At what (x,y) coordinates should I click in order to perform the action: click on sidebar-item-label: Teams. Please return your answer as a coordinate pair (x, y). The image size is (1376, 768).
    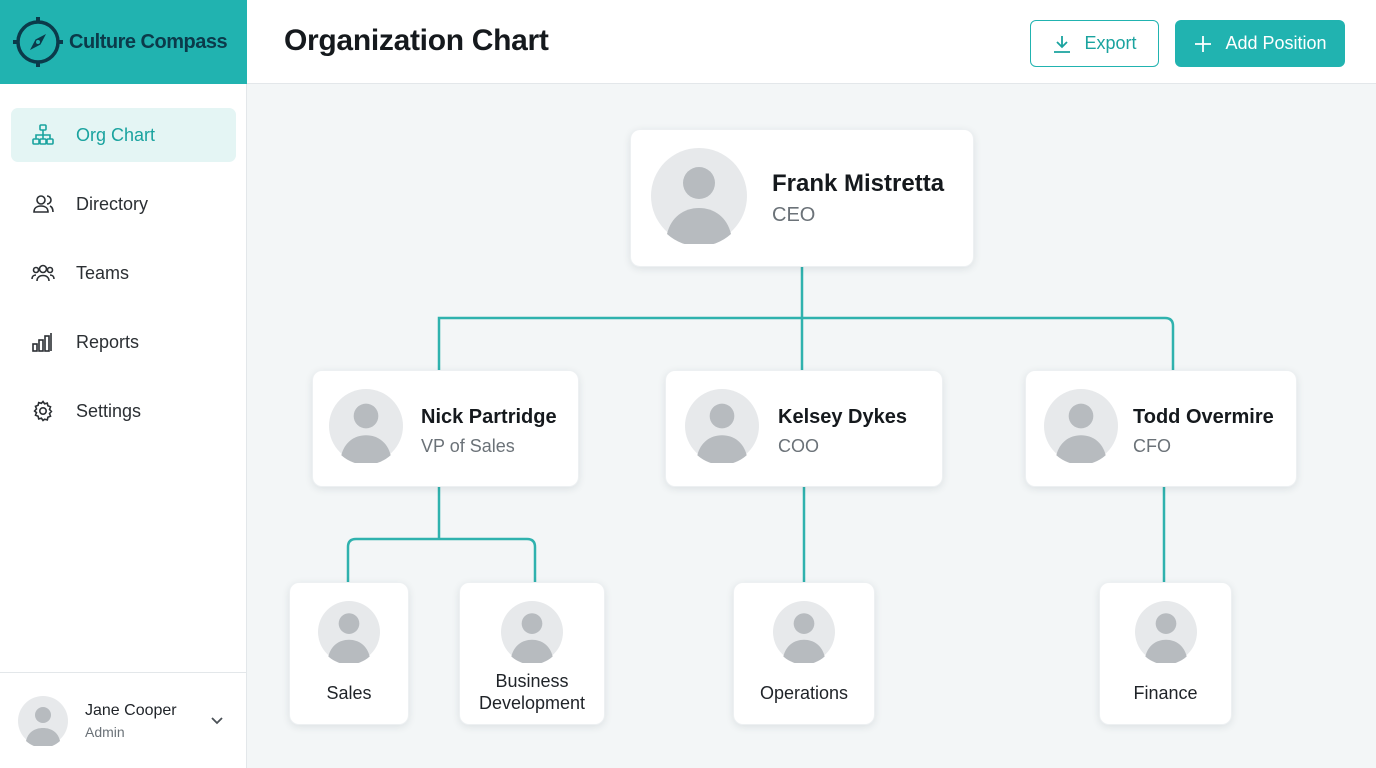
    Looking at the image, I should click on (103, 272).